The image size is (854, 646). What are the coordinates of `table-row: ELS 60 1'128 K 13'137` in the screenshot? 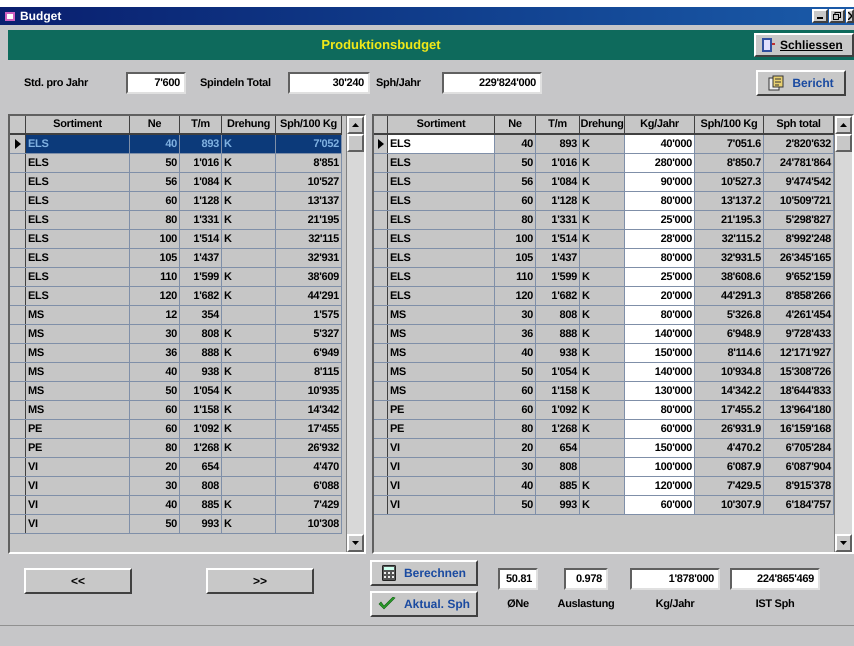 It's located at (176, 201).